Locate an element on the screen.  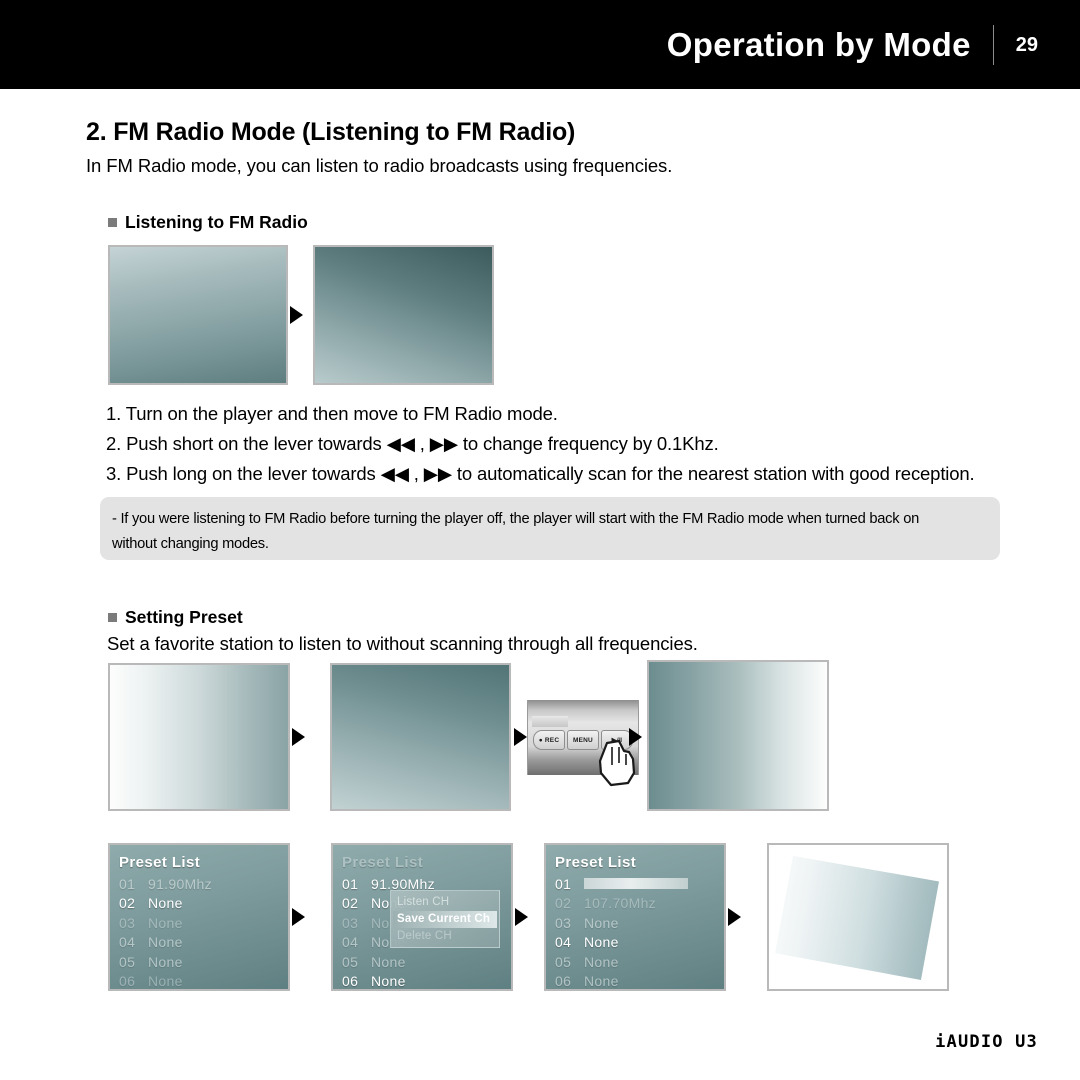
page-header: Operation by Mode 29 is located at coordinates (540, 44).